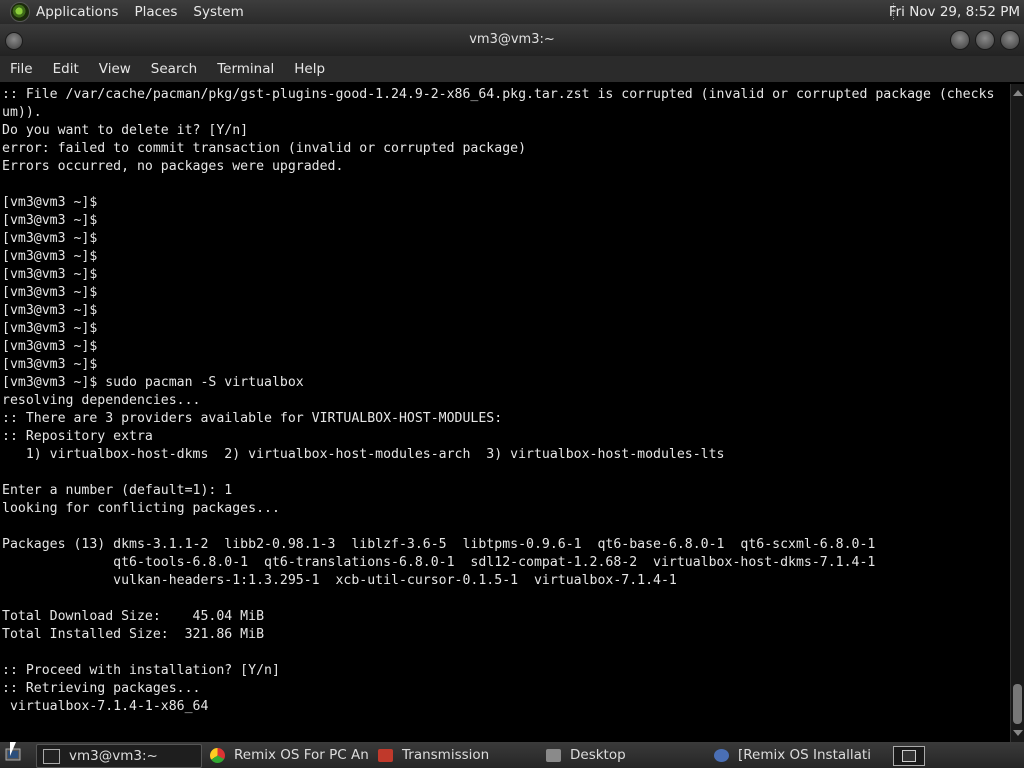 This screenshot has height=768, width=1024. What do you see at coordinates (117, 490) in the screenshot?
I see `terminal-line: Enter a number (default=1): 1` at bounding box center [117, 490].